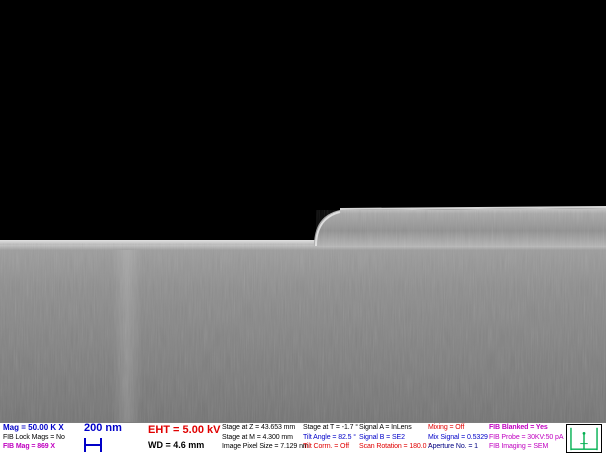 This screenshot has width=606, height=455. Describe the element at coordinates (453, 446) in the screenshot. I see `aperture-label: Aperture No. = 1` at that location.